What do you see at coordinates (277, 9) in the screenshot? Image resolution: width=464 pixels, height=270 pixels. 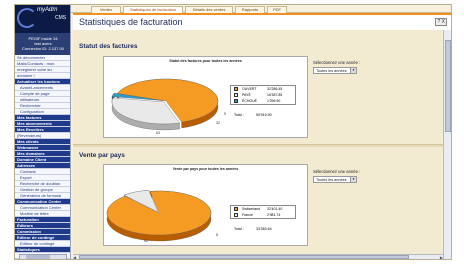 I see `tab-pdf: PDF` at bounding box center [277, 9].